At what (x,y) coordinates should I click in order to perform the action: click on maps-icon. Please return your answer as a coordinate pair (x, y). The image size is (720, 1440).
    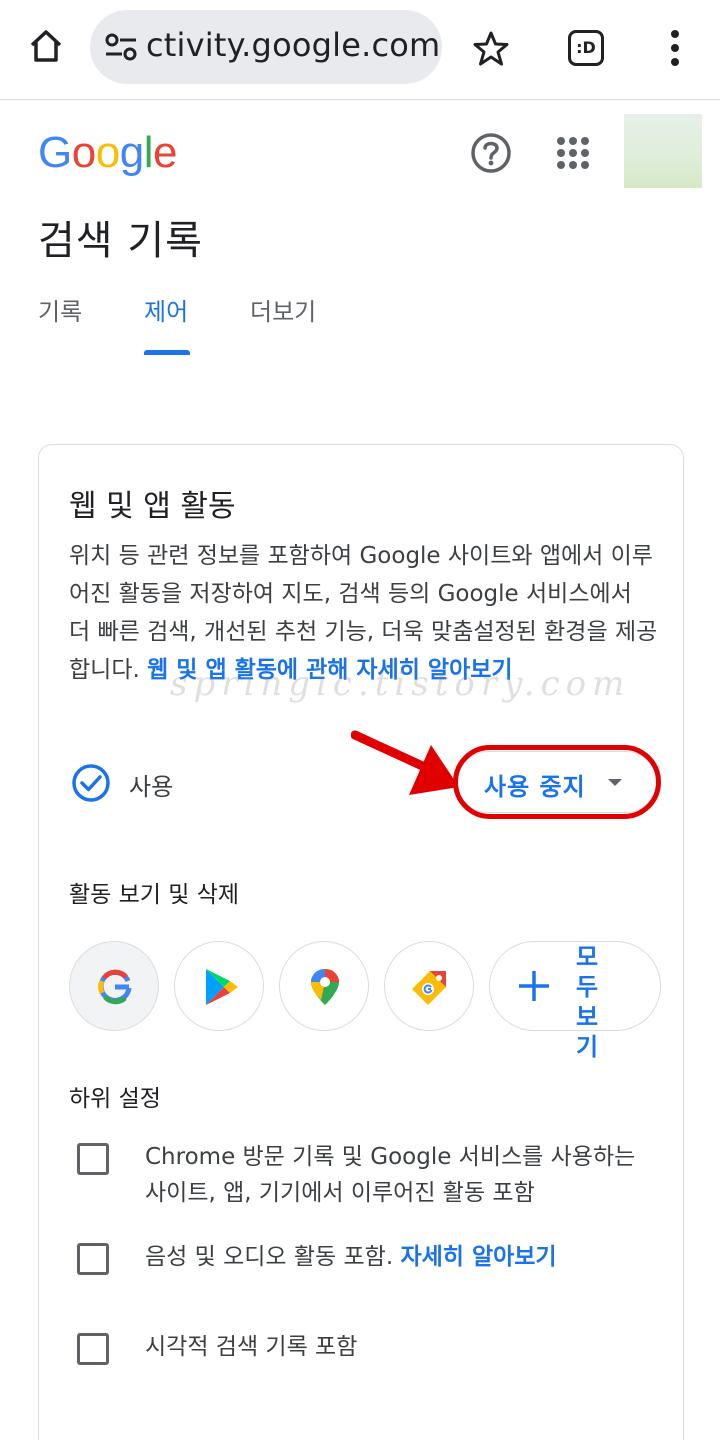
    Looking at the image, I should click on (325, 987).